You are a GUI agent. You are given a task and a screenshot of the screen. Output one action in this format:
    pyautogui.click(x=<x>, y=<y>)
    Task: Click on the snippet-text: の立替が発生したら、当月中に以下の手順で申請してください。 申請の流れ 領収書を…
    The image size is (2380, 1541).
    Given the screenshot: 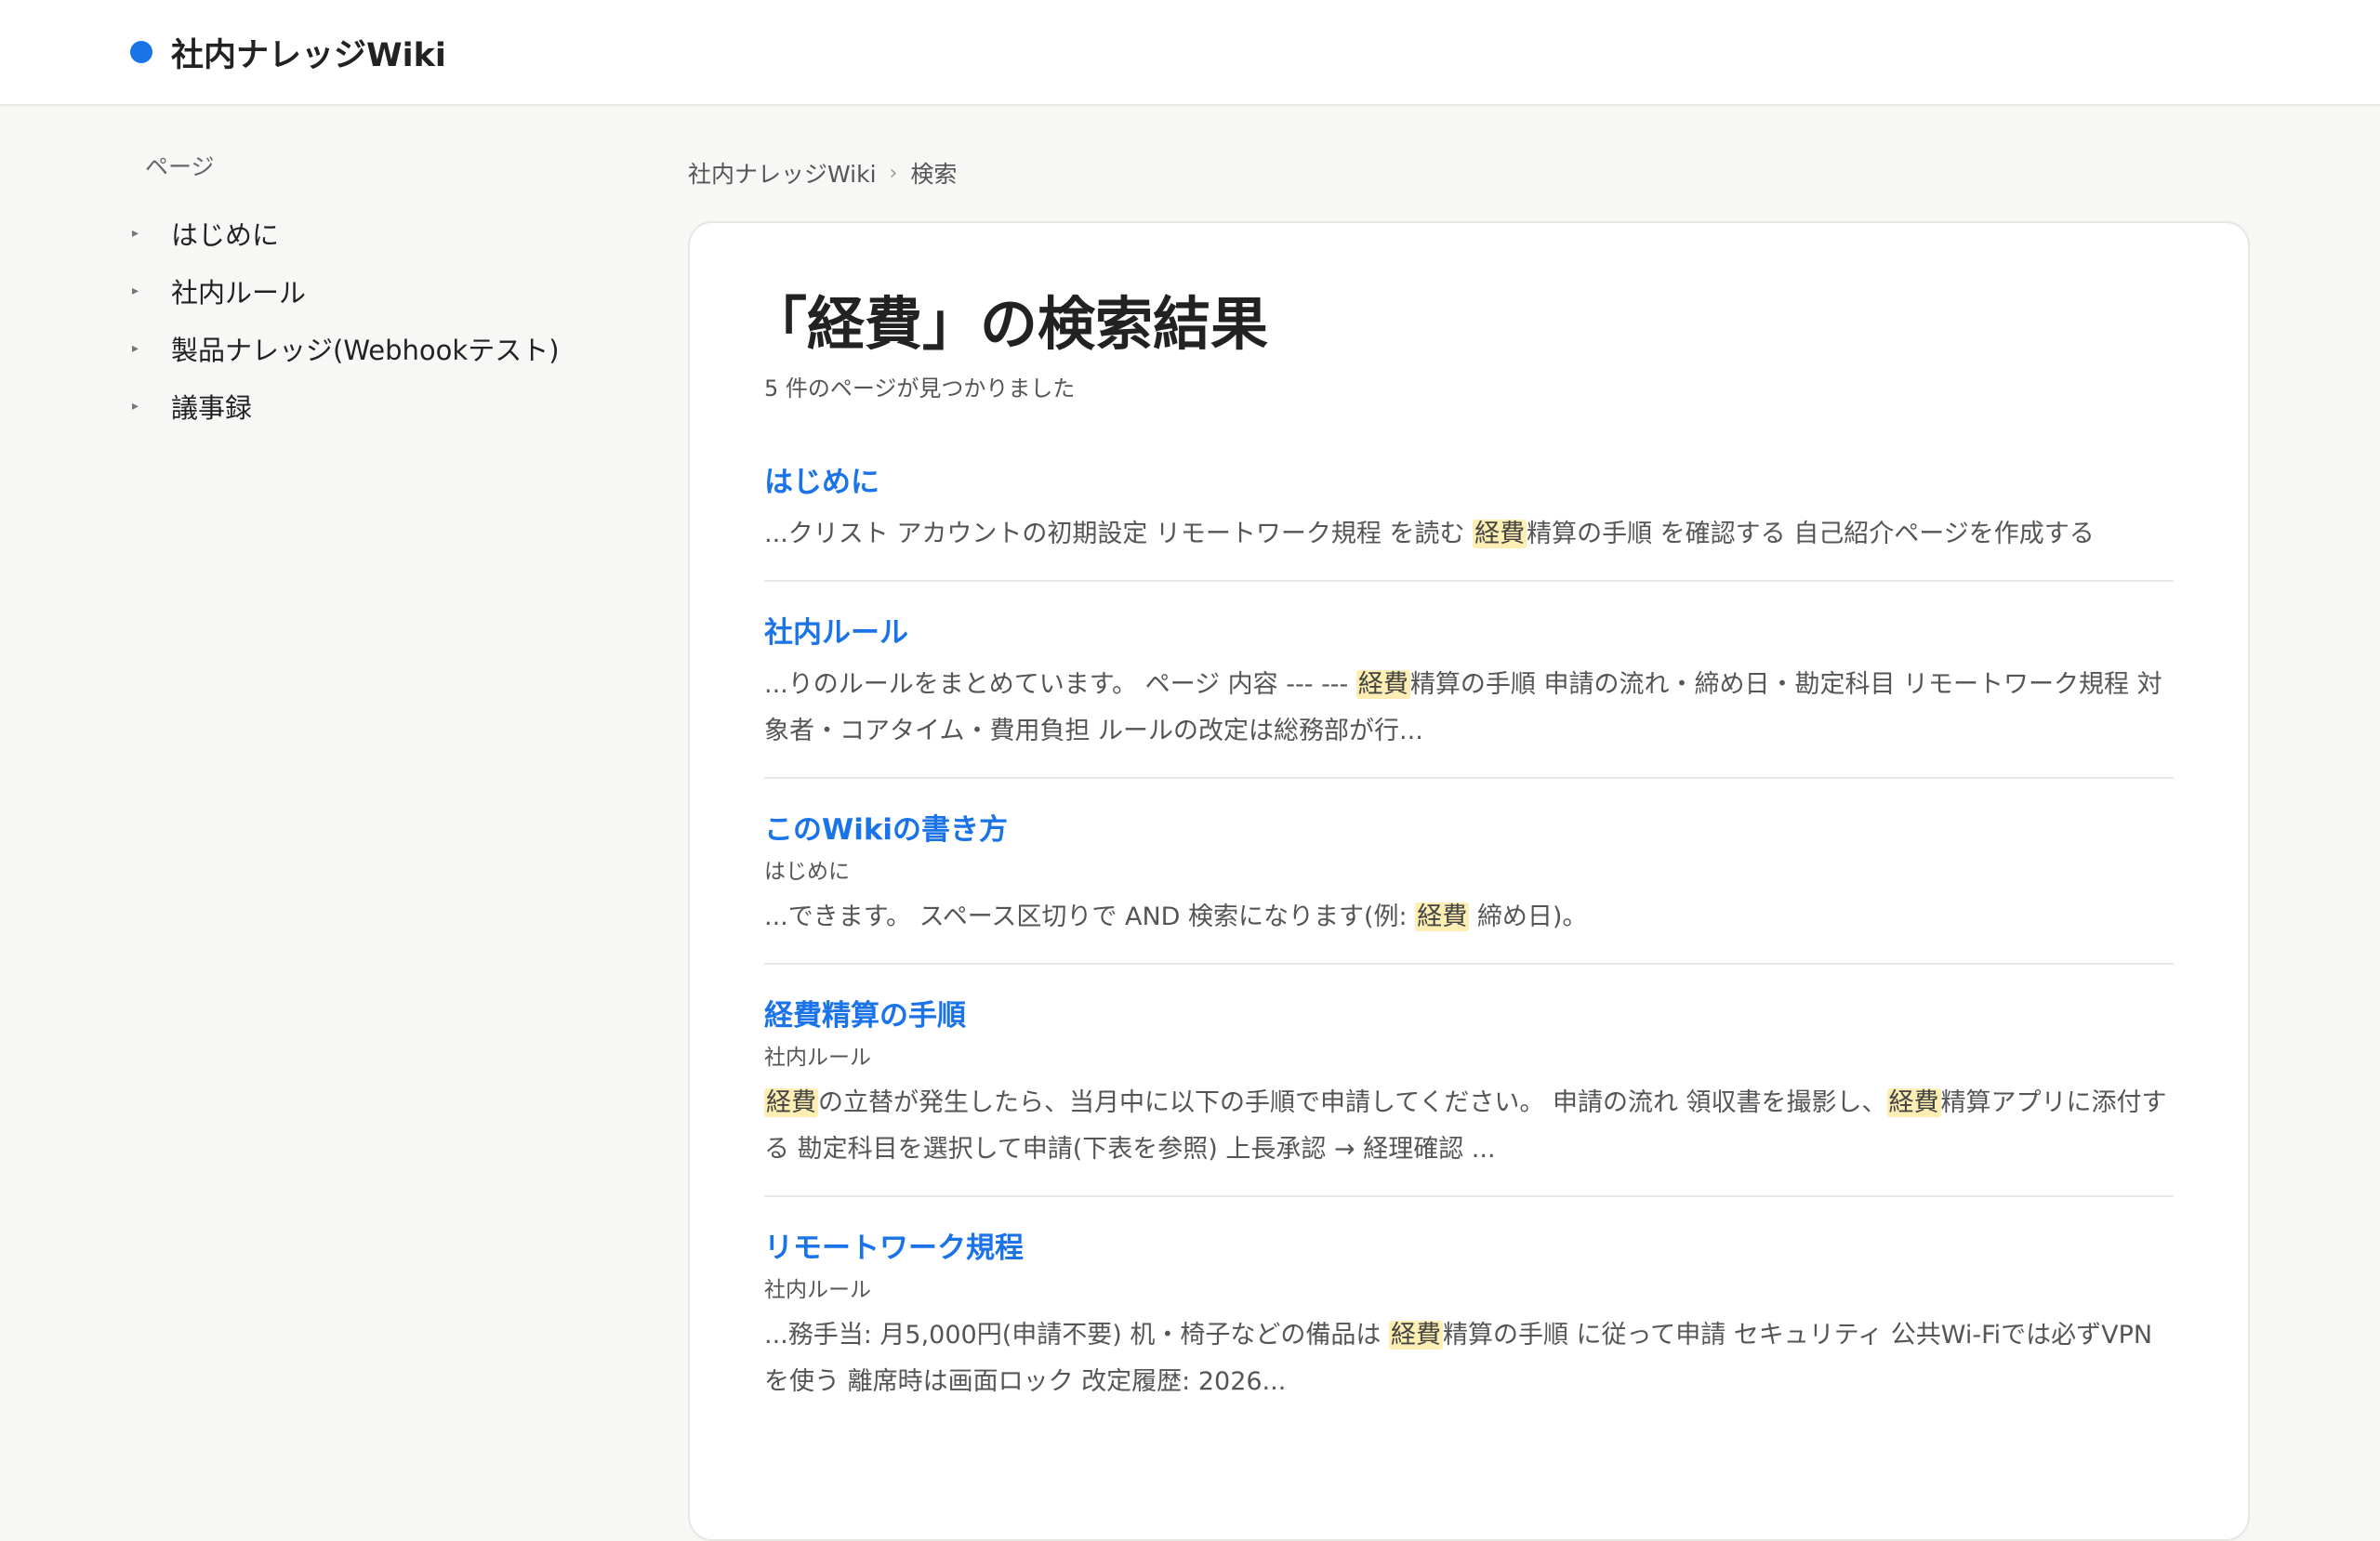 What is the action you would take?
    pyautogui.click(x=1352, y=1102)
    